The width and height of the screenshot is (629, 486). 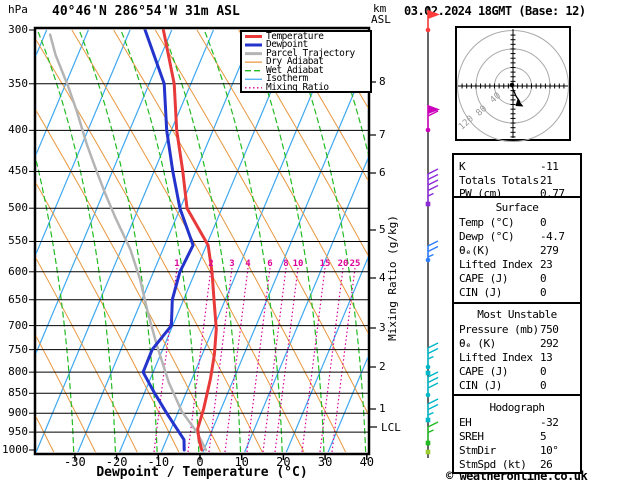 I want to click on stats-value: 23, so click(x=546, y=264).